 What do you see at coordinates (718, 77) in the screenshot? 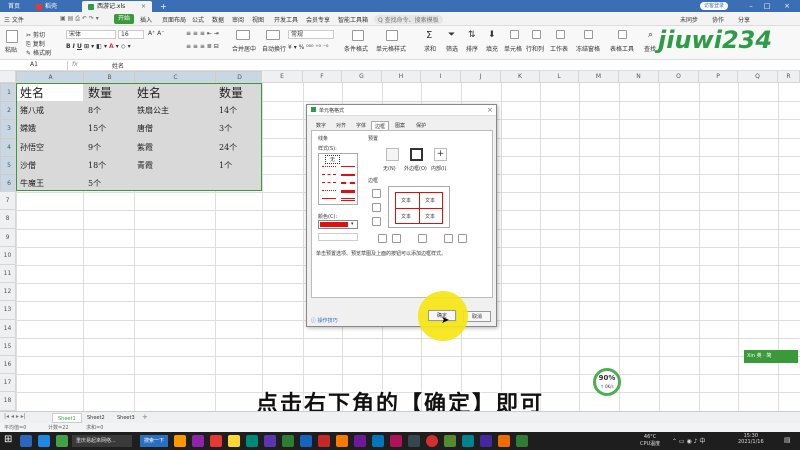
I see `column-header-p: P` at bounding box center [718, 77].